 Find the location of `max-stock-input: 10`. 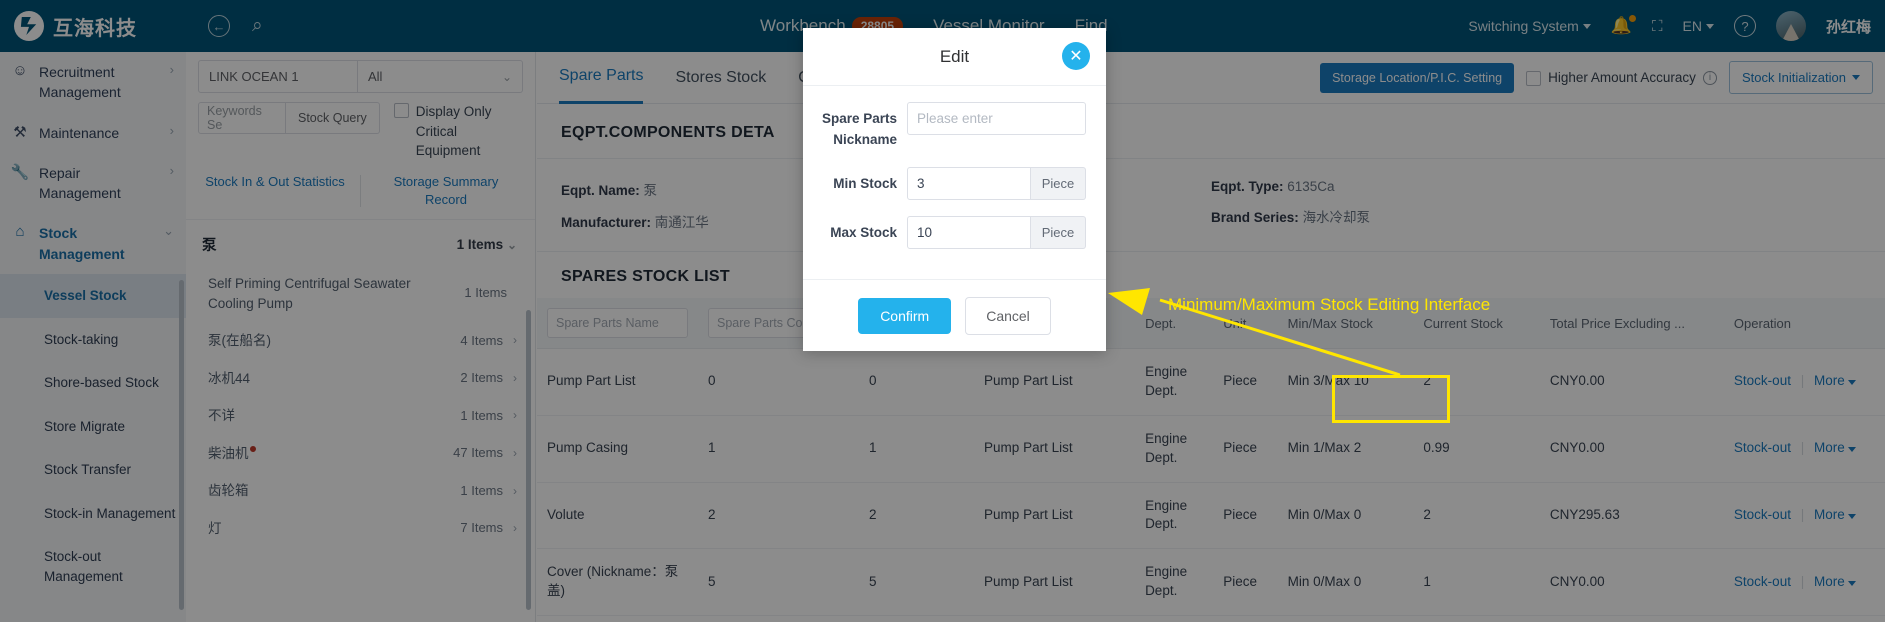

max-stock-input: 10 is located at coordinates (969, 232).